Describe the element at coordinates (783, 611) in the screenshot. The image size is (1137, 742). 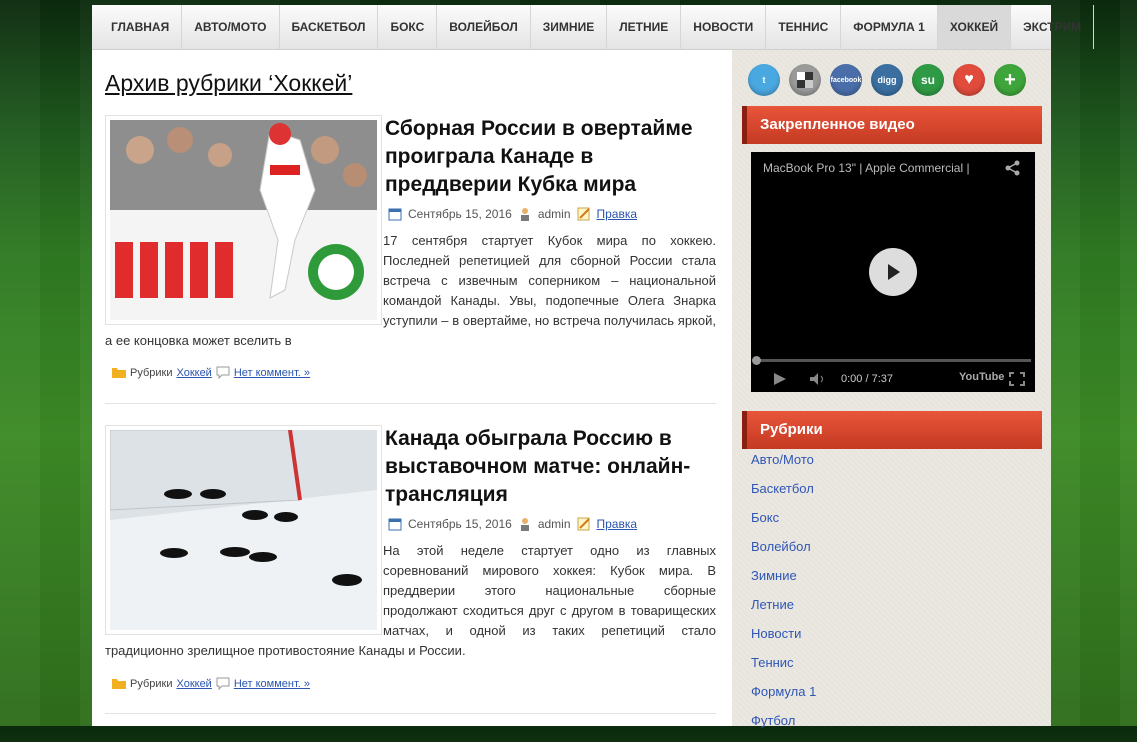
I see `category-item-summer: Летние` at that location.